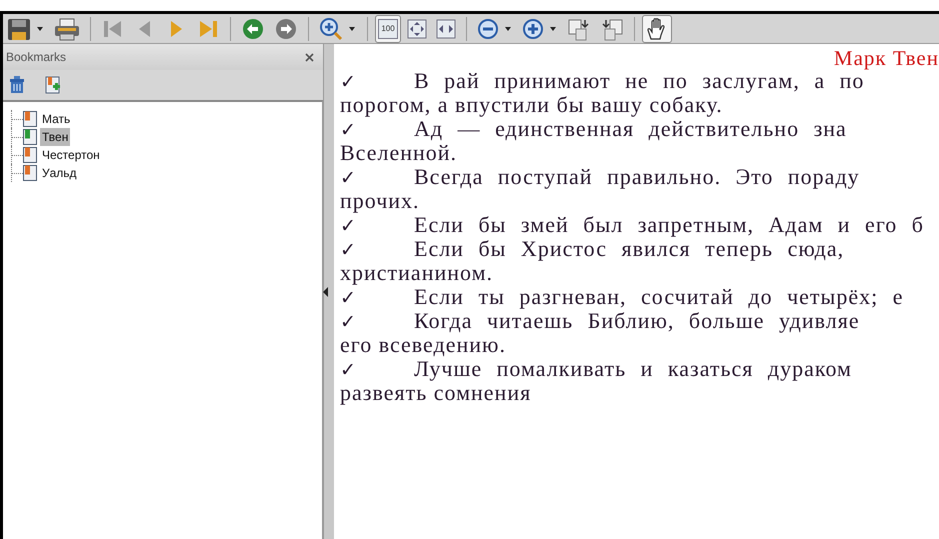 The height and width of the screenshot is (539, 939). Describe the element at coordinates (488, 29) in the screenshot. I see `minus-circle-icon` at that location.